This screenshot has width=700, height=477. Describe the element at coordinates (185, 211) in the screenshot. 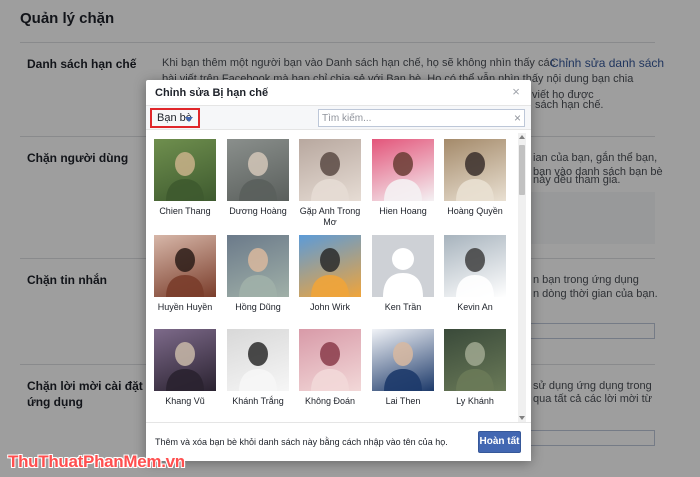

I see `friend-name: Chien Thang` at that location.